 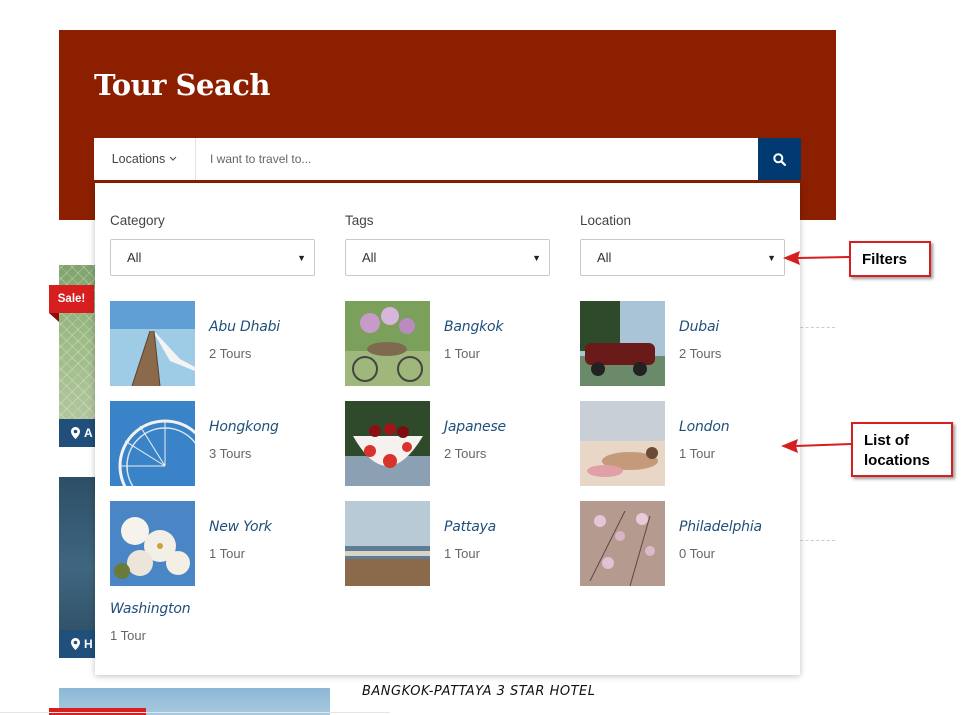 I want to click on tags-filter: Tags All ▼, so click(x=447, y=244).